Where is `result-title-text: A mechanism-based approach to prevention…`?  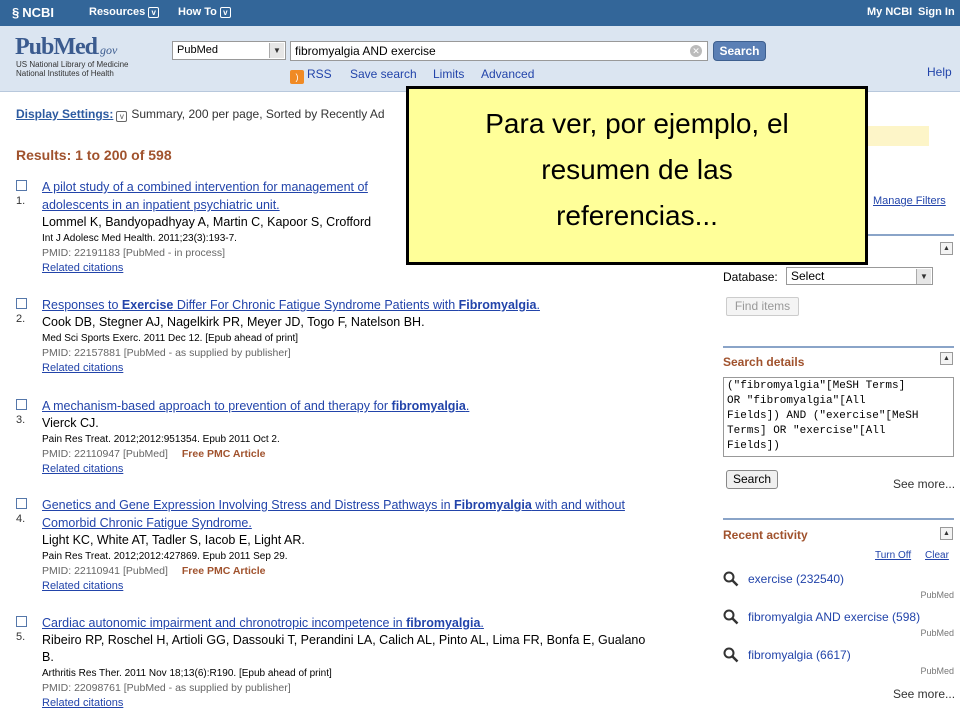
result-title-text: A mechanism-based approach to prevention… is located at coordinates (217, 406).